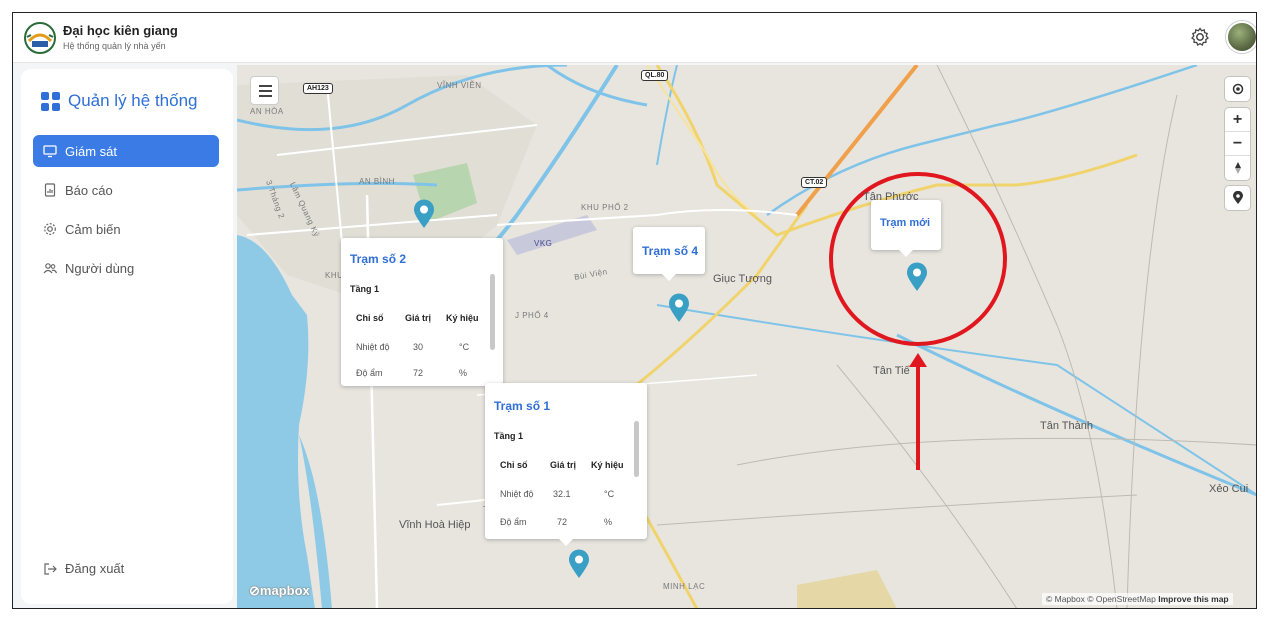 The image size is (1268, 617). What do you see at coordinates (1200, 37) in the screenshot?
I see `settings-gear-icon` at bounding box center [1200, 37].